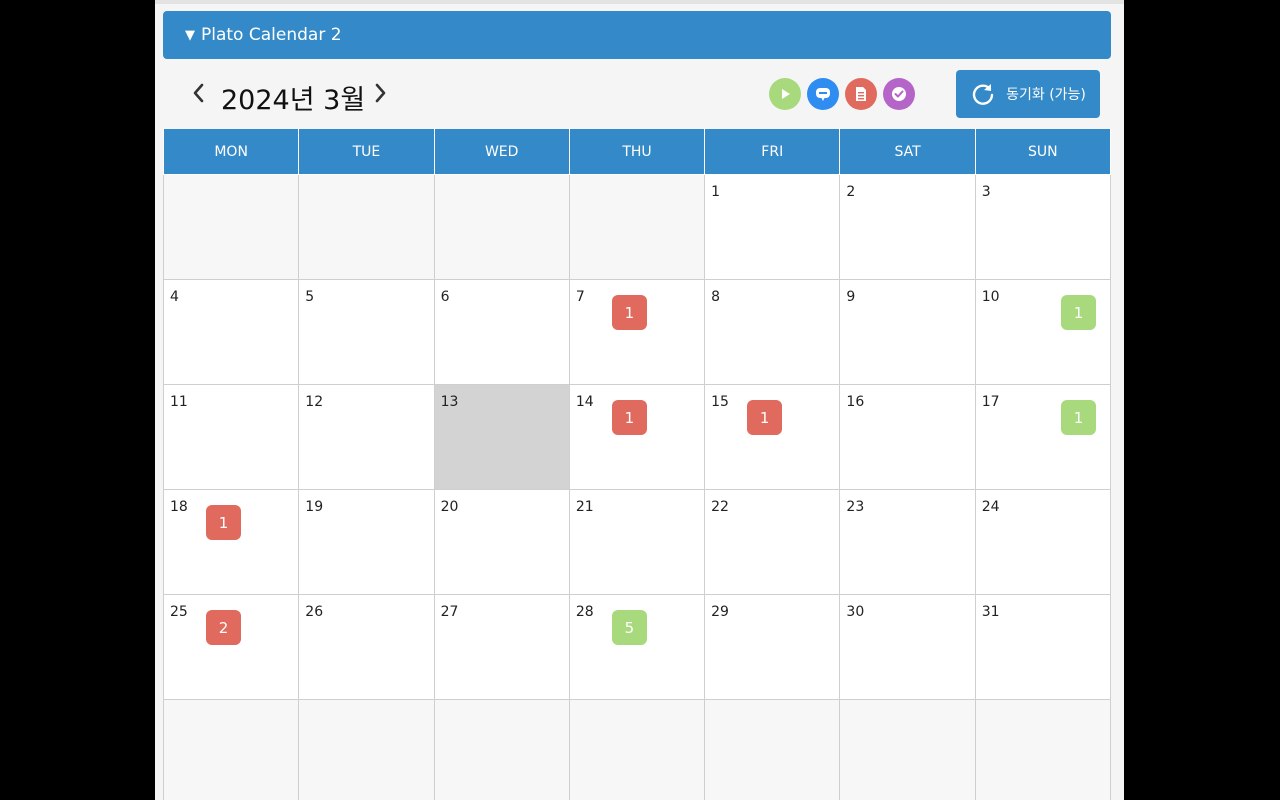 The image size is (1280, 800). What do you see at coordinates (314, 402) in the screenshot?
I see `day-number: 12` at bounding box center [314, 402].